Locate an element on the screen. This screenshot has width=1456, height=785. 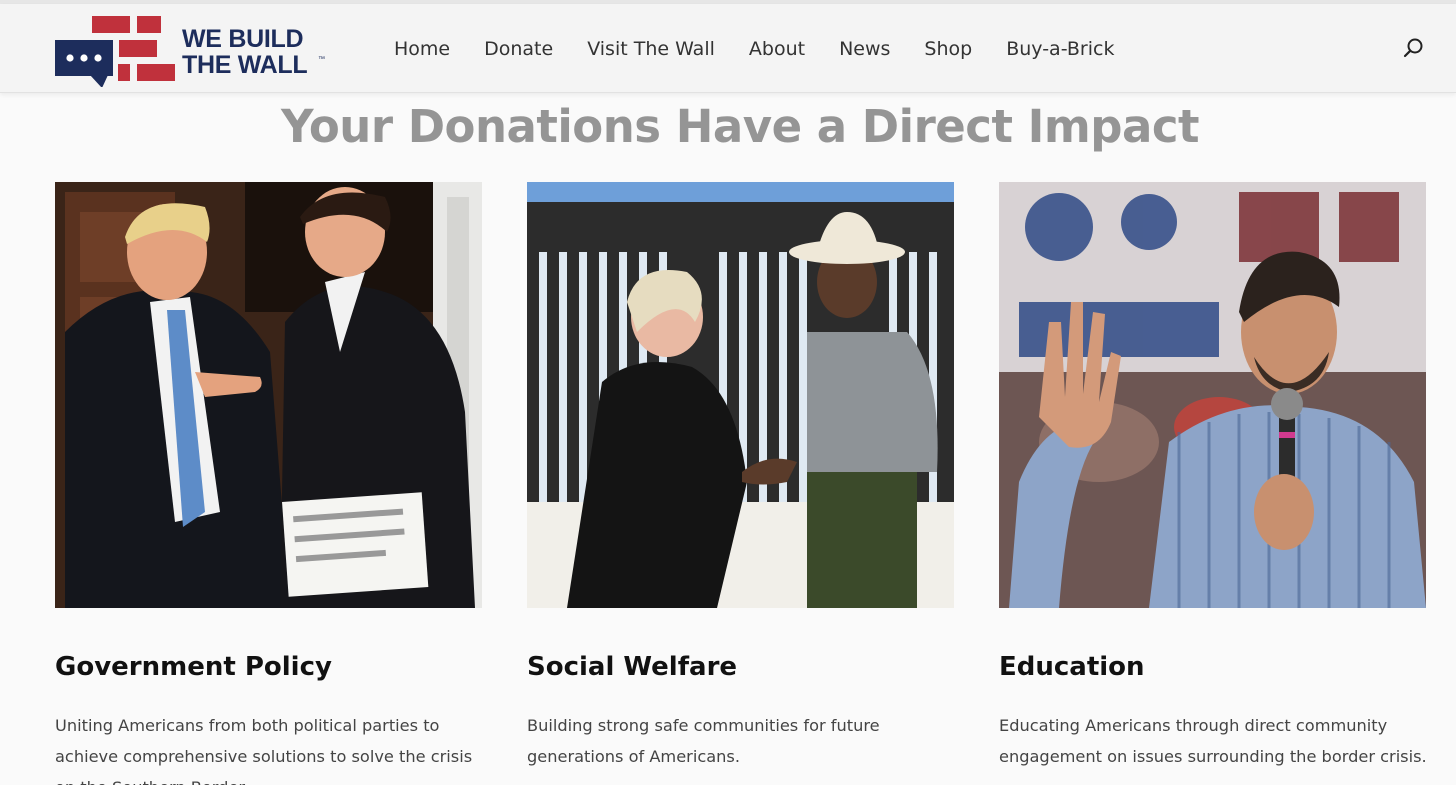
nav-donate: Donate is located at coordinates (518, 49).